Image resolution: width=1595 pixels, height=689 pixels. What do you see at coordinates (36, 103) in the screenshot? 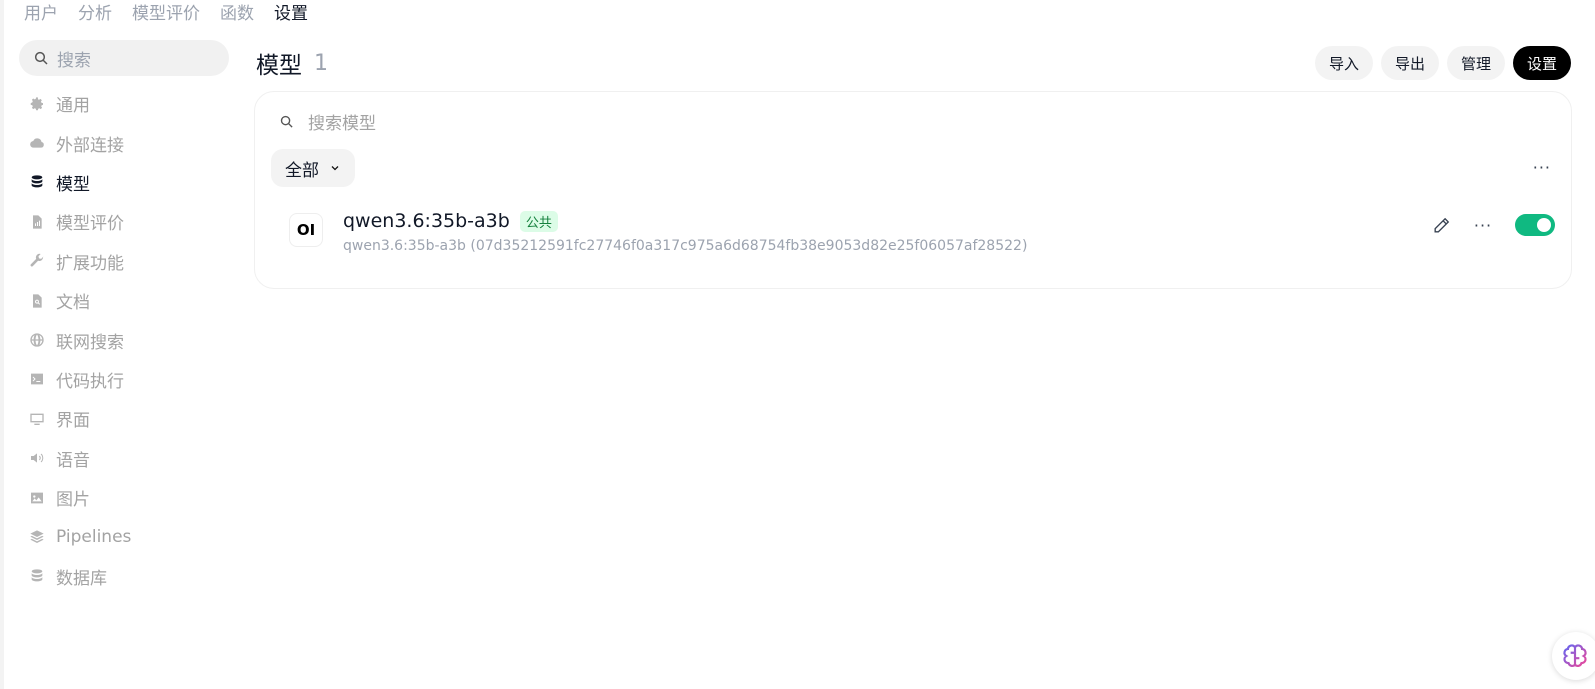
I see `gear-icon` at bounding box center [36, 103].